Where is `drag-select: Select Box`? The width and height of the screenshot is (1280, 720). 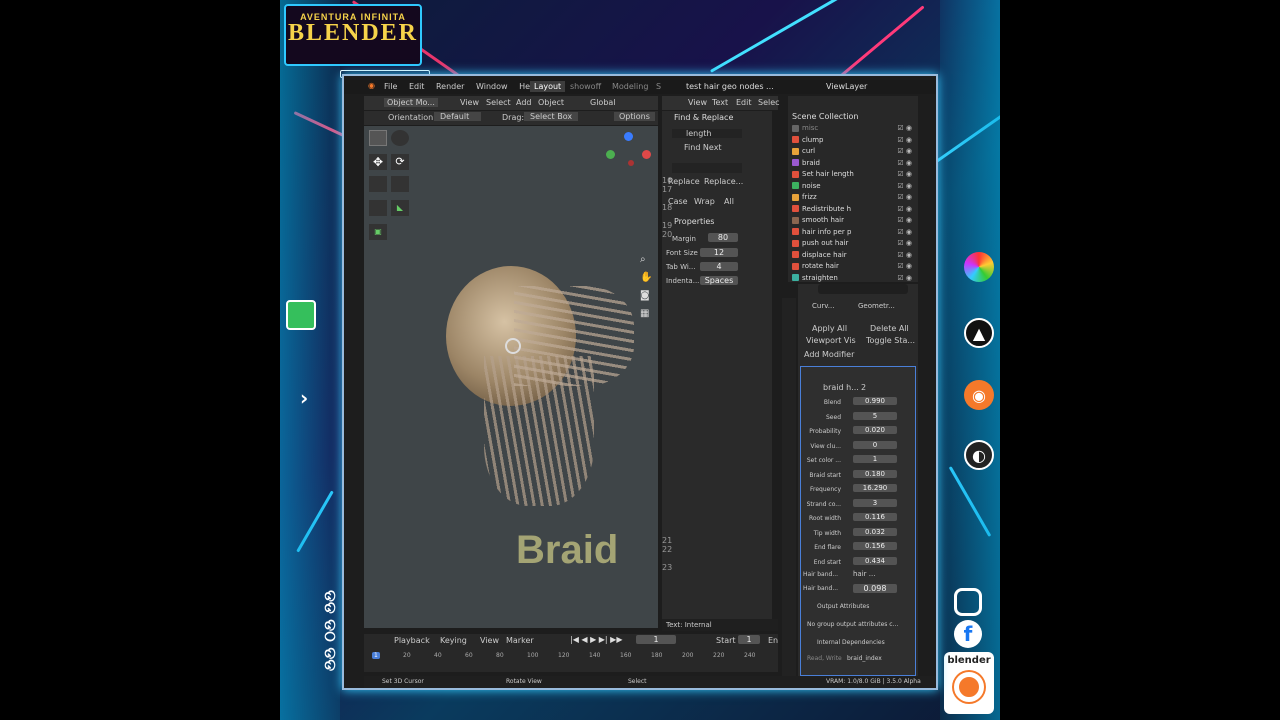 drag-select: Select Box is located at coordinates (551, 116).